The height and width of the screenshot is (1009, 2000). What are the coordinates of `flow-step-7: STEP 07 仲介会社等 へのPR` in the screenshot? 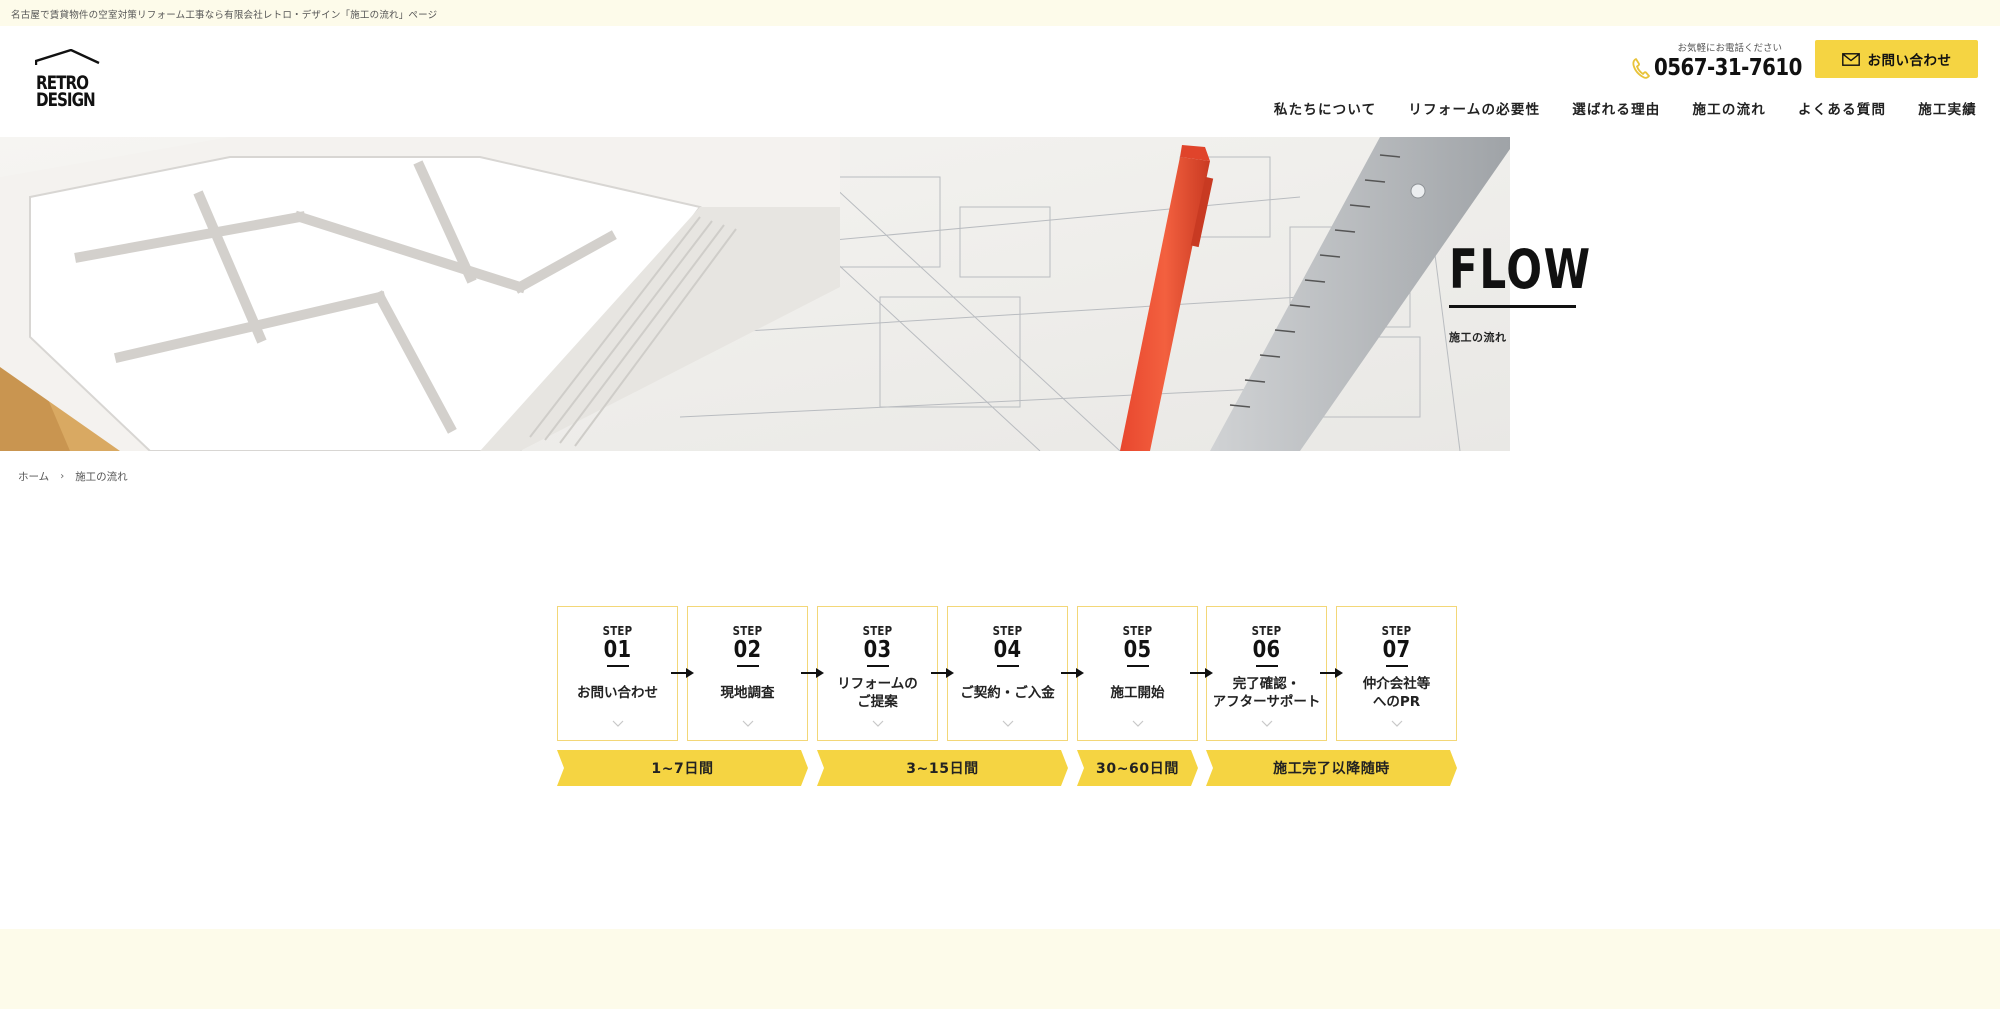 It's located at (1396, 673).